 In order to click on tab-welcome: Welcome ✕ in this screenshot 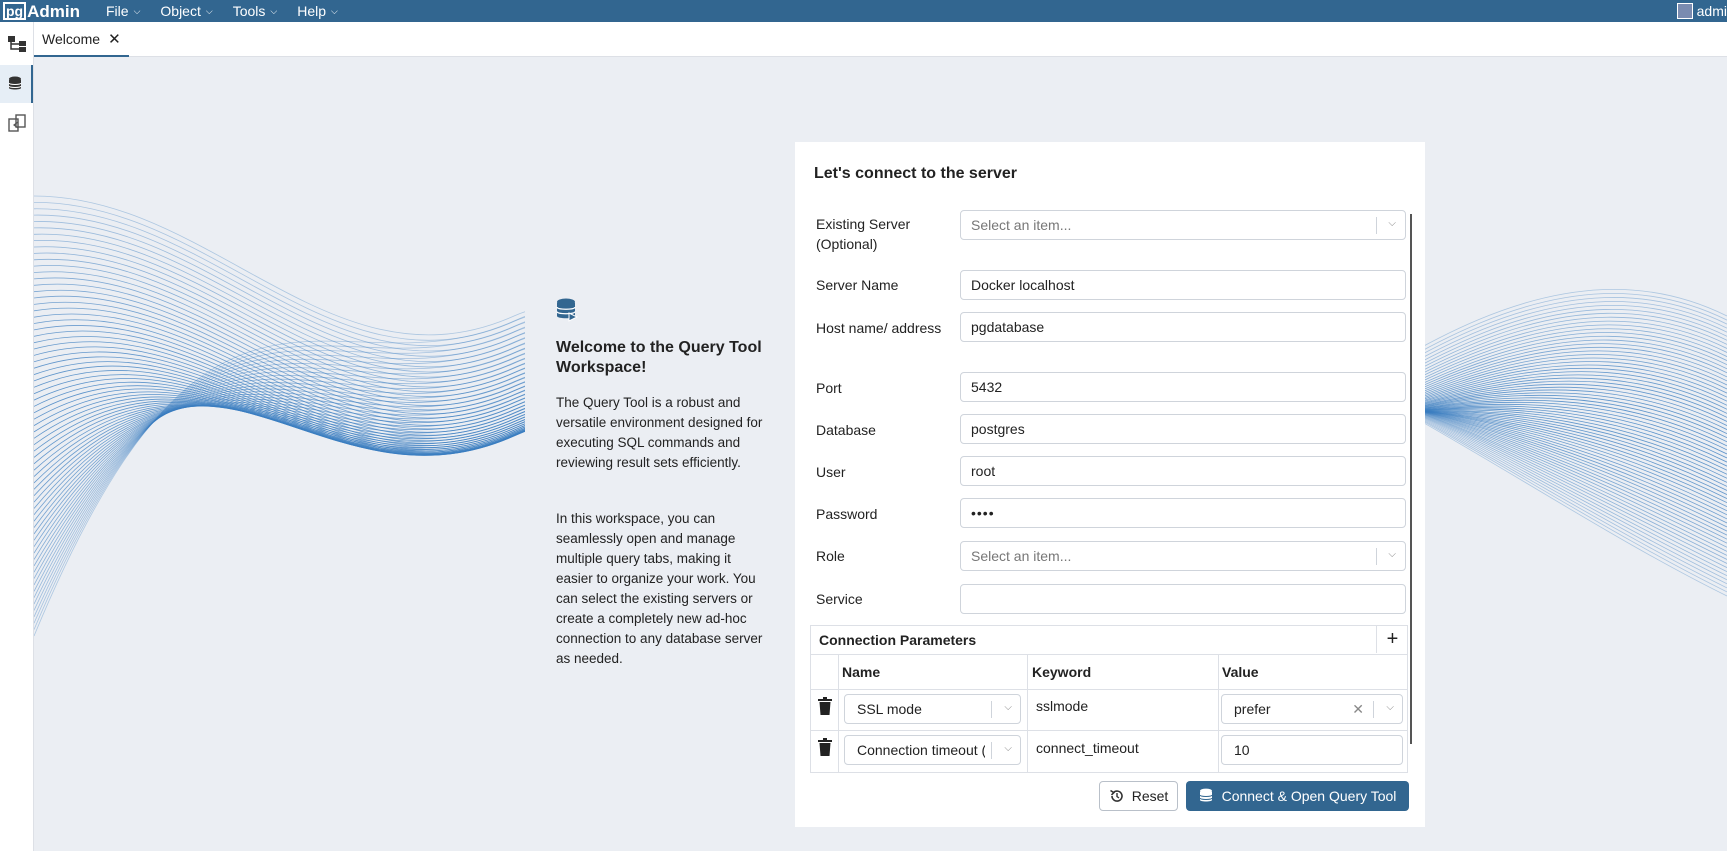, I will do `click(81, 39)`.